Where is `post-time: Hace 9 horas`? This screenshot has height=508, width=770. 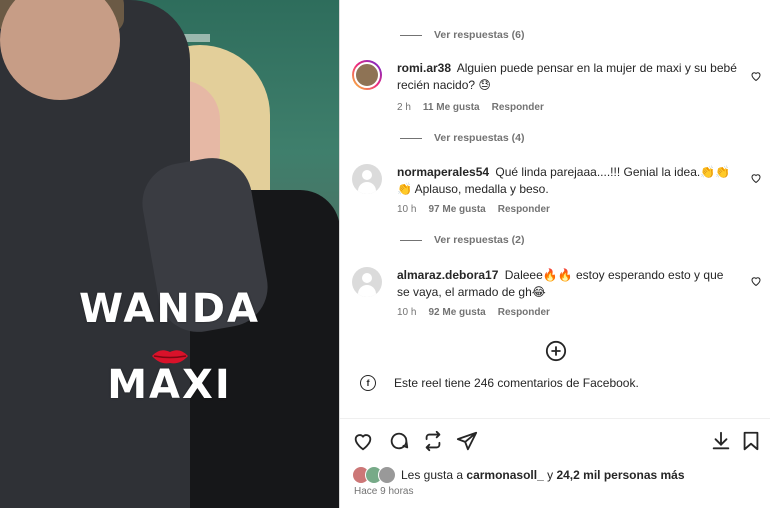
post-time: Hace 9 horas is located at coordinates (384, 491).